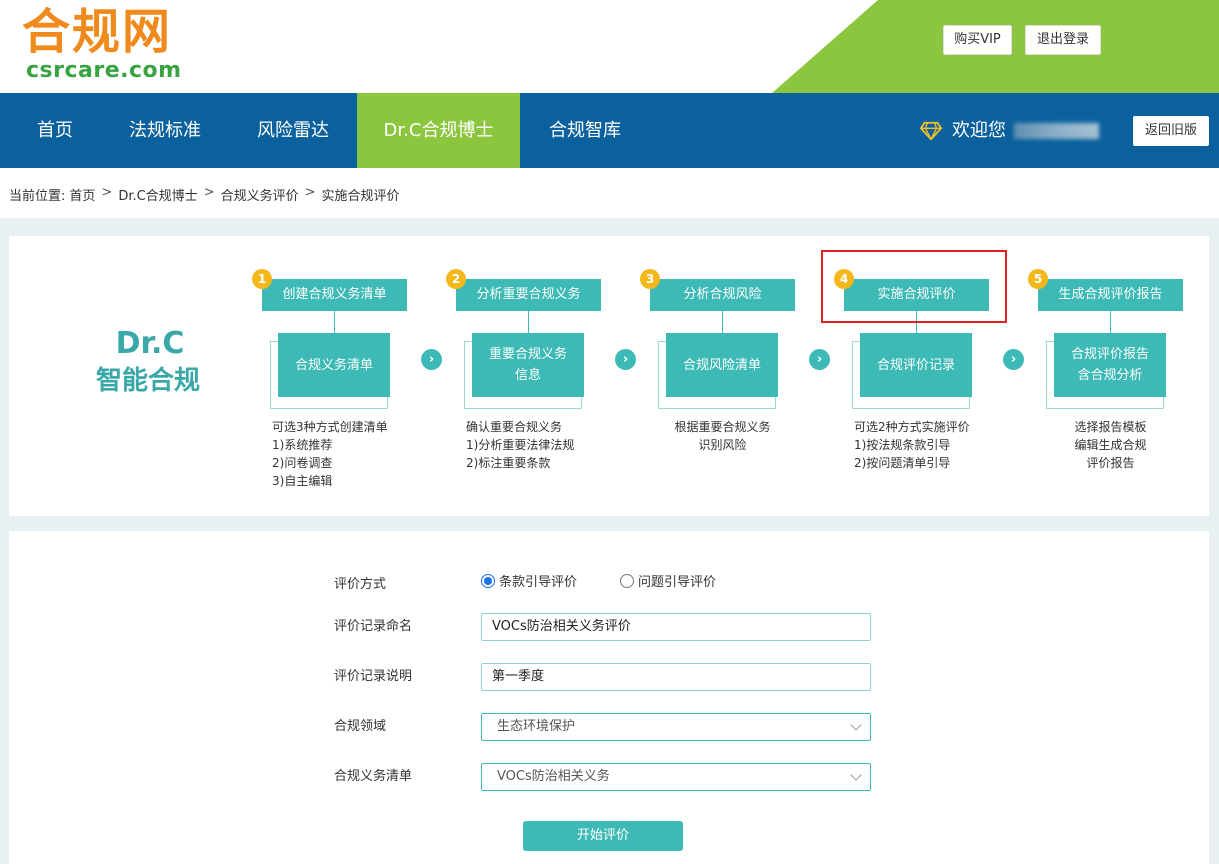  What do you see at coordinates (293, 130) in the screenshot?
I see `nav-item-risk-radar: 风险雷达` at bounding box center [293, 130].